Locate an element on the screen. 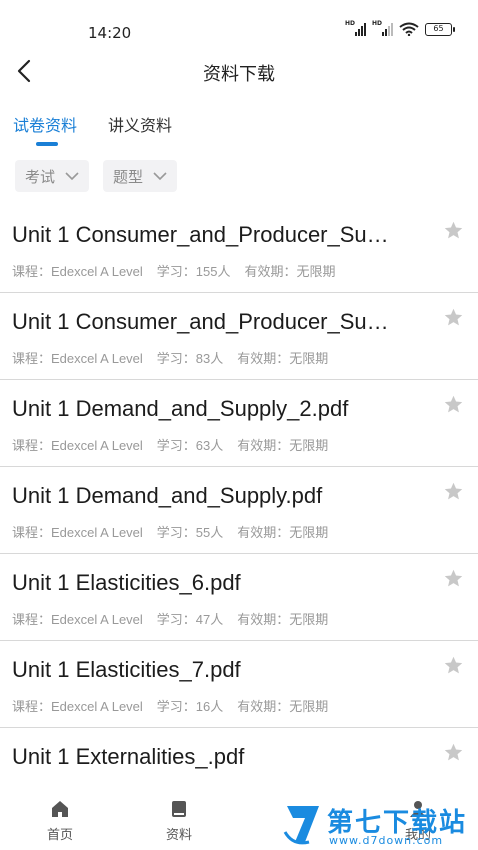 This screenshot has height=850, width=478. item-meta: 课程：Edexcel A Level 学习：155人 有效期：无限期 is located at coordinates (174, 270).